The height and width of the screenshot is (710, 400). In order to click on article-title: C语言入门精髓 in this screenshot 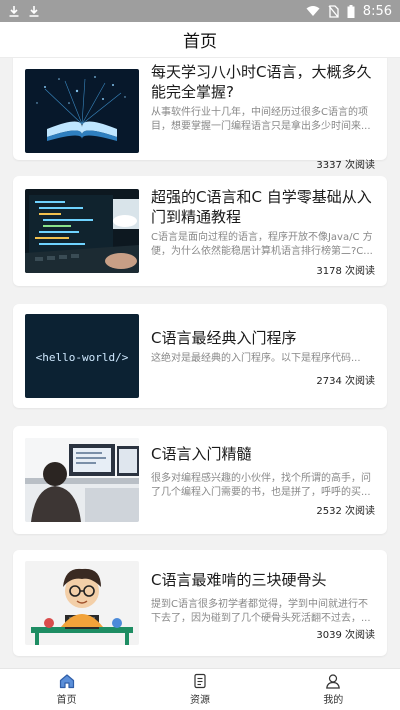, I will do `click(201, 454)`.